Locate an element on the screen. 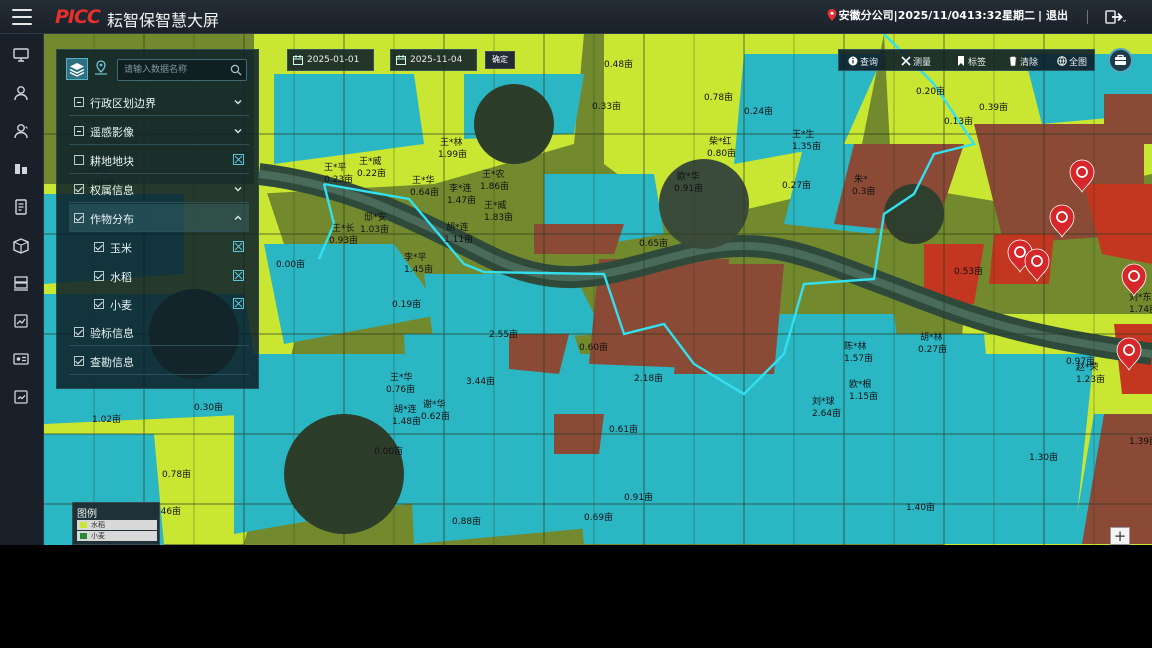  parcel-label: 陈*林 is located at coordinates (855, 346).